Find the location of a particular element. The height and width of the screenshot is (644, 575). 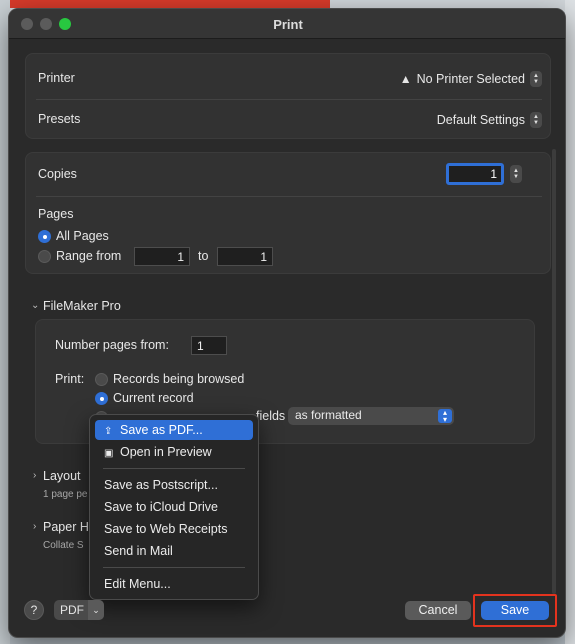

background-app-red-bar is located at coordinates (165, 4).